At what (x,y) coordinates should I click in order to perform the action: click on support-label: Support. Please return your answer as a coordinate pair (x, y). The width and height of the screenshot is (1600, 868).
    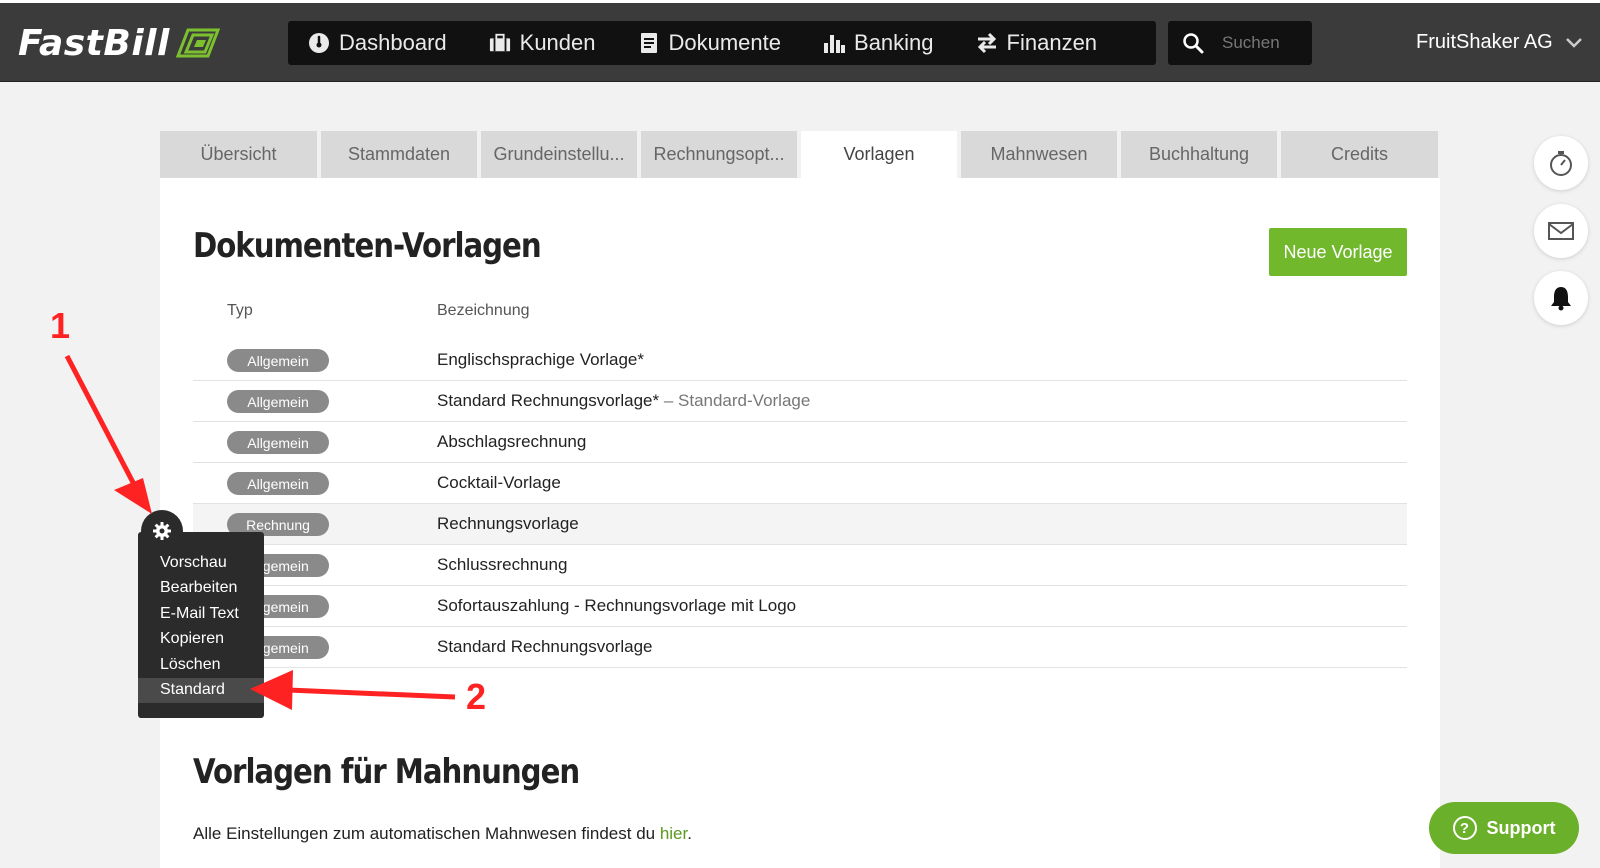
    Looking at the image, I should click on (1521, 827).